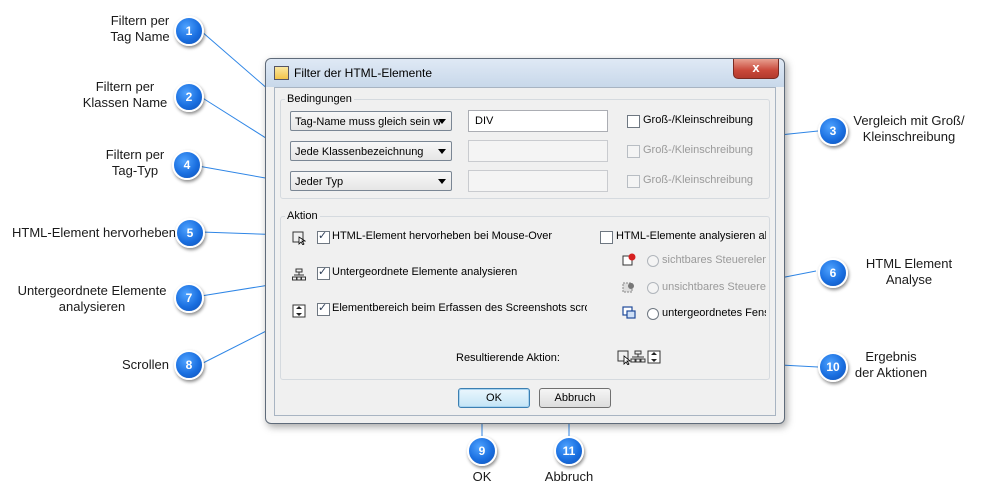 This screenshot has height=500, width=982. I want to click on tag-type-combo-value: Jeder Typ, so click(319, 182).